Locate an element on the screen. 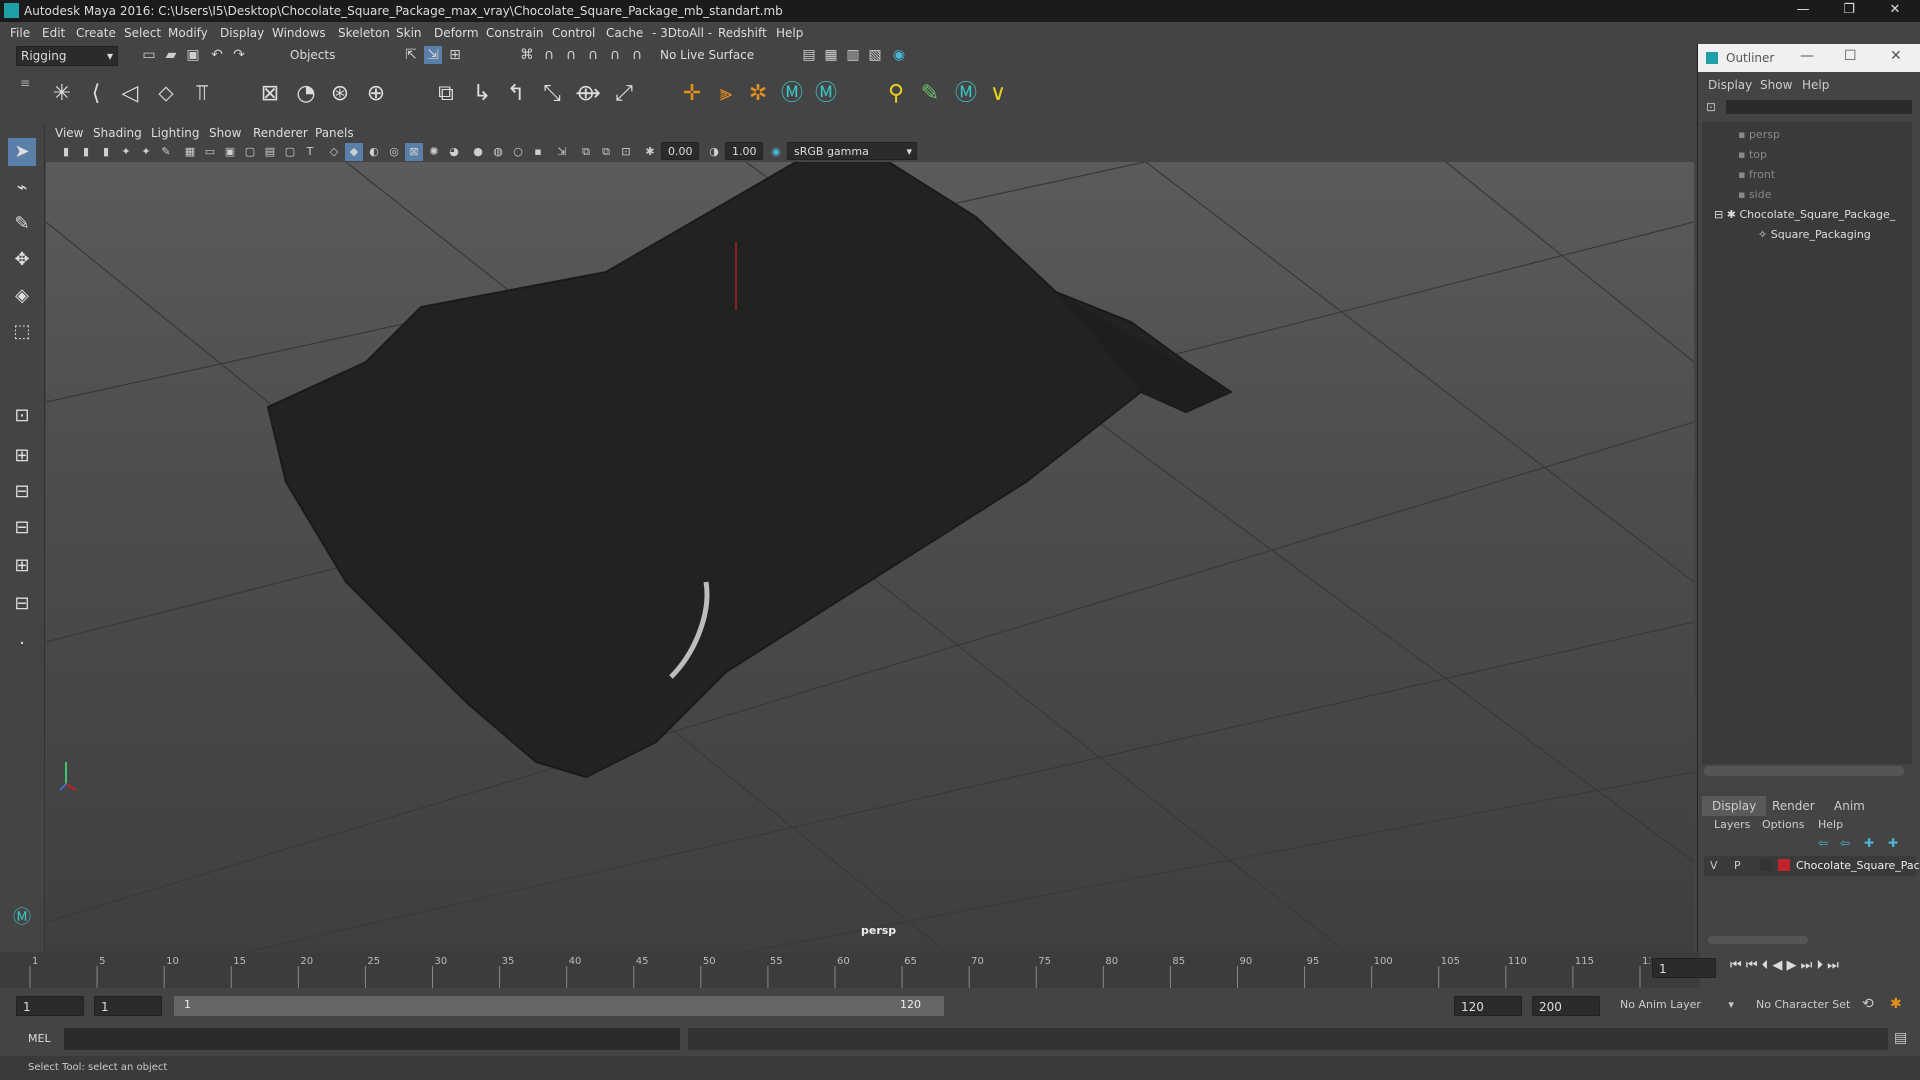  ik-handle-icon: ⟨ is located at coordinates (96, 94).